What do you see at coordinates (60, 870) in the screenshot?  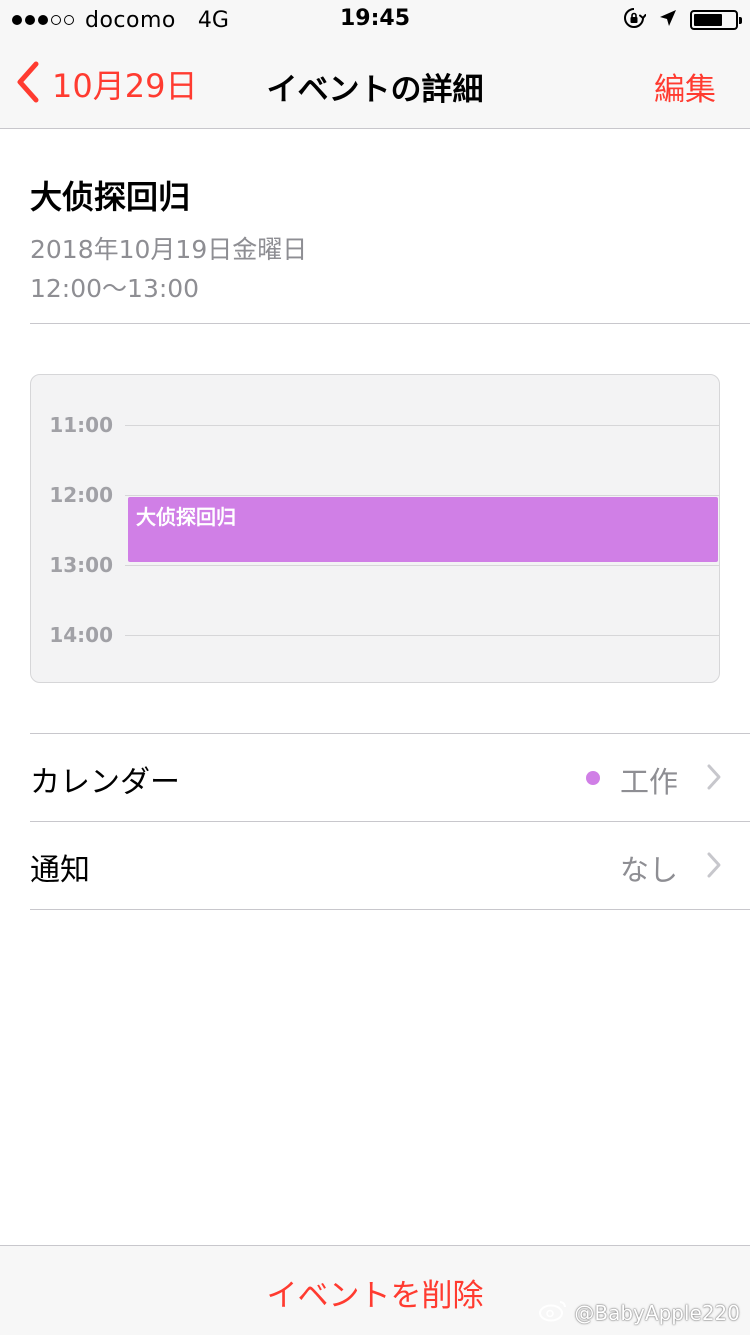 I see `alert-row-label: 通知` at bounding box center [60, 870].